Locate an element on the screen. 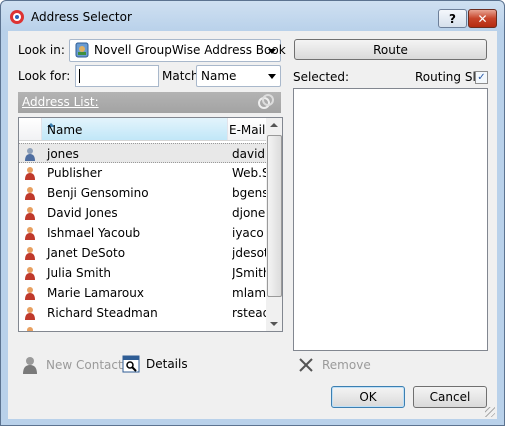 This screenshot has width=505, height=426. details-label: Details is located at coordinates (167, 364).